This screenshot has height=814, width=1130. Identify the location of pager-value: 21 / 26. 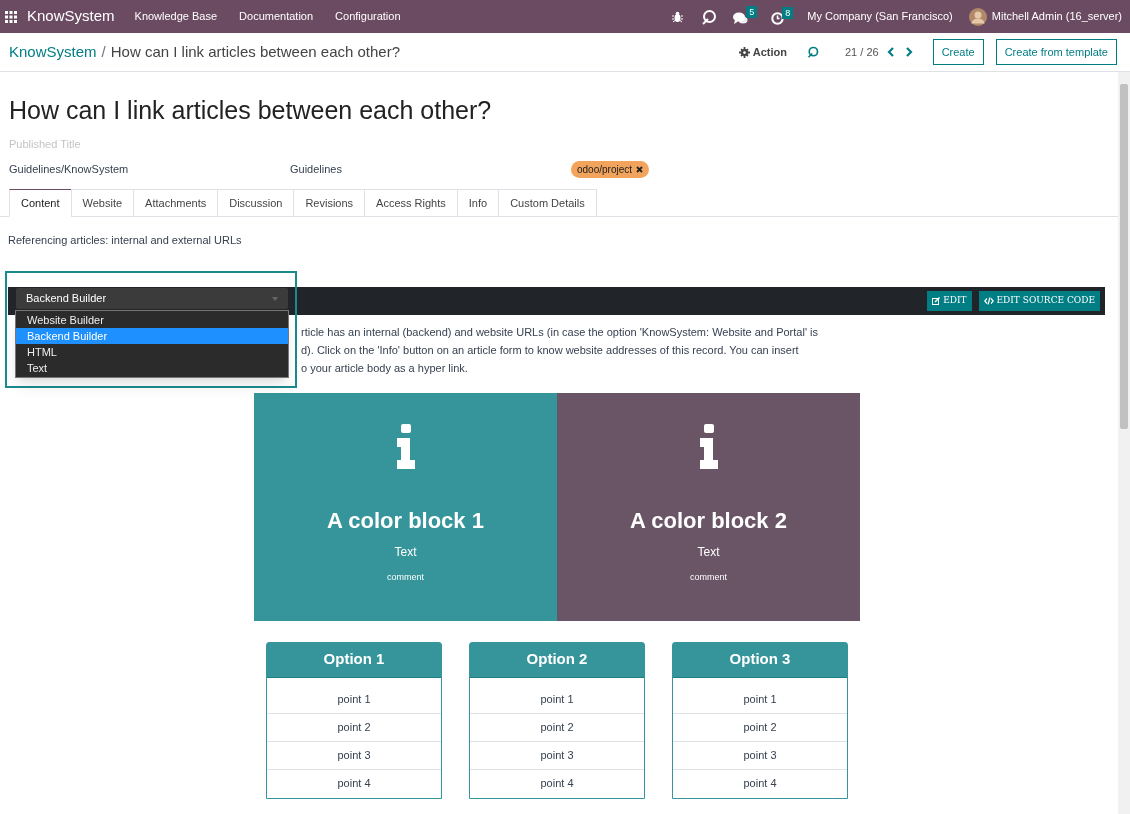
(862, 52).